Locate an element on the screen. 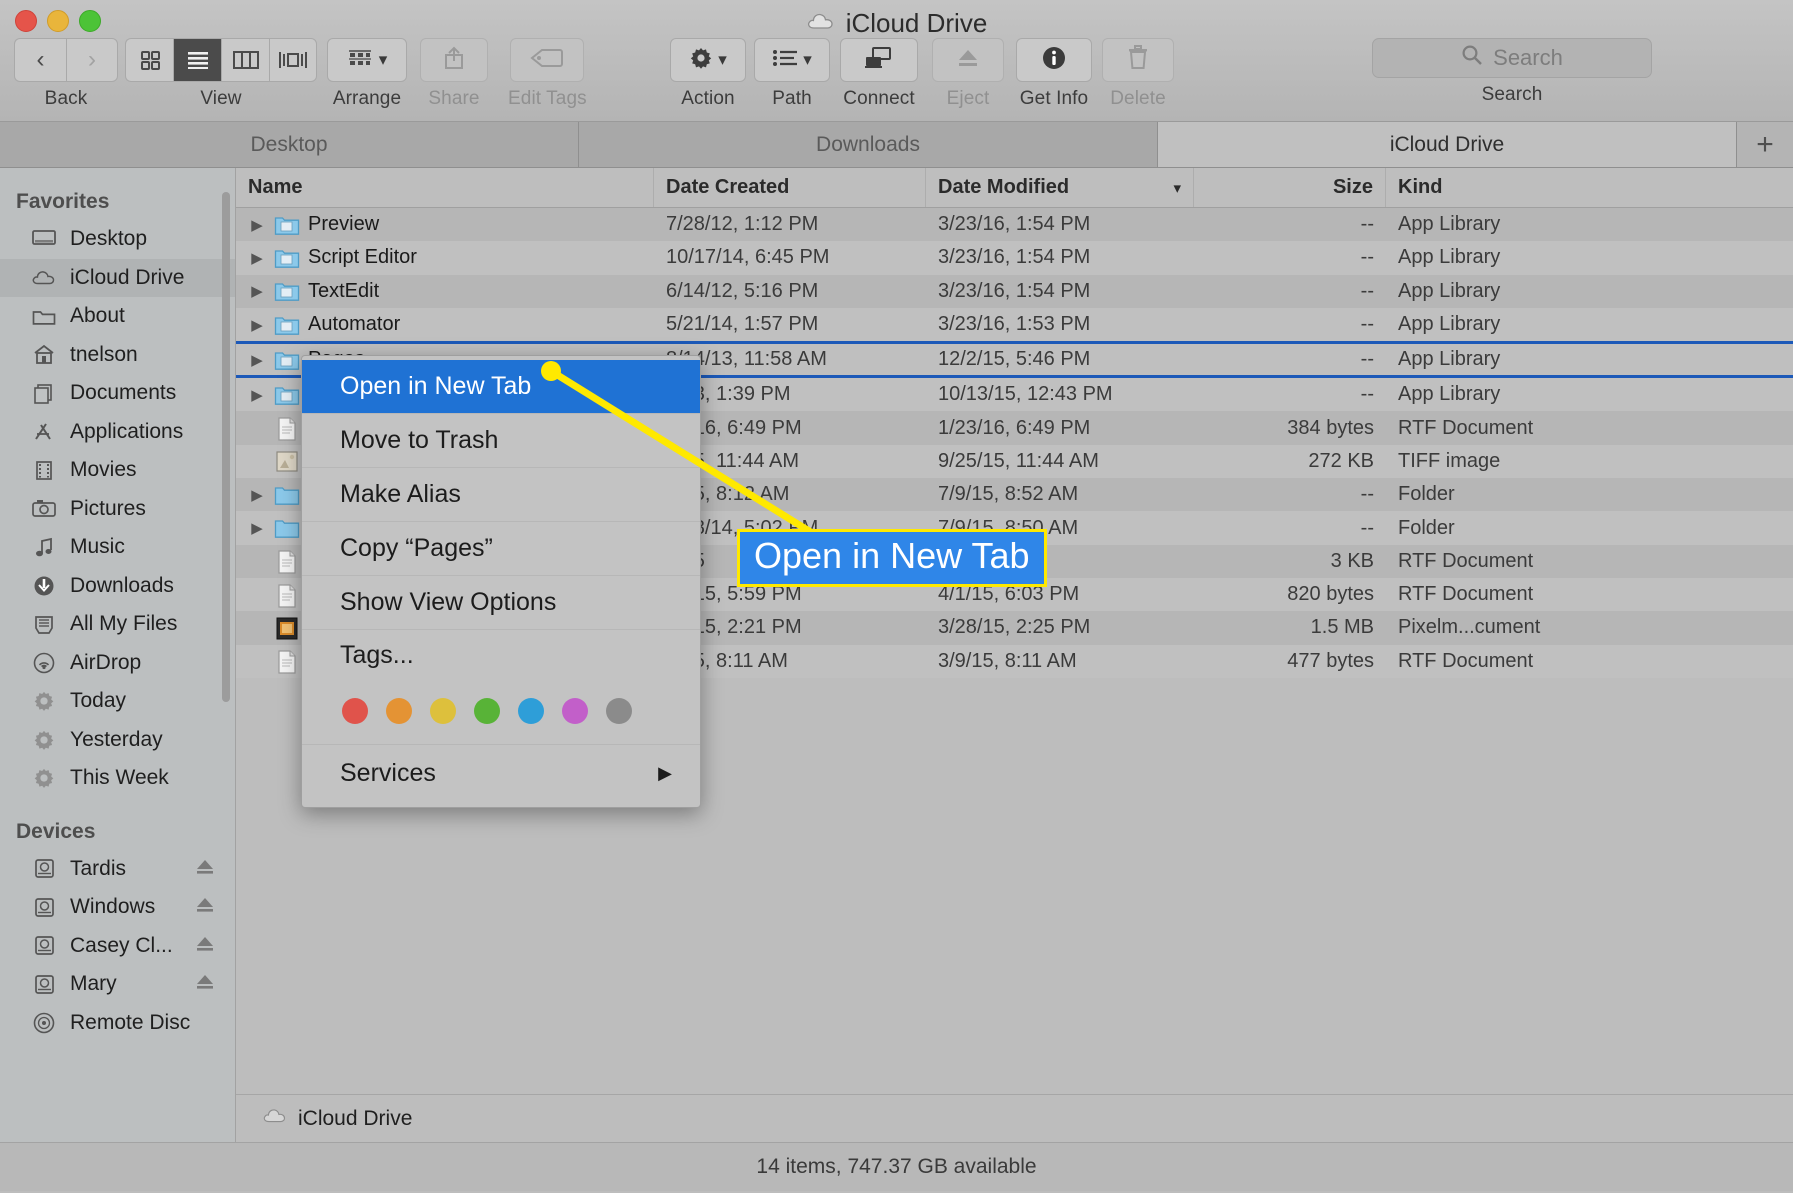  connect-button is located at coordinates (879, 60).